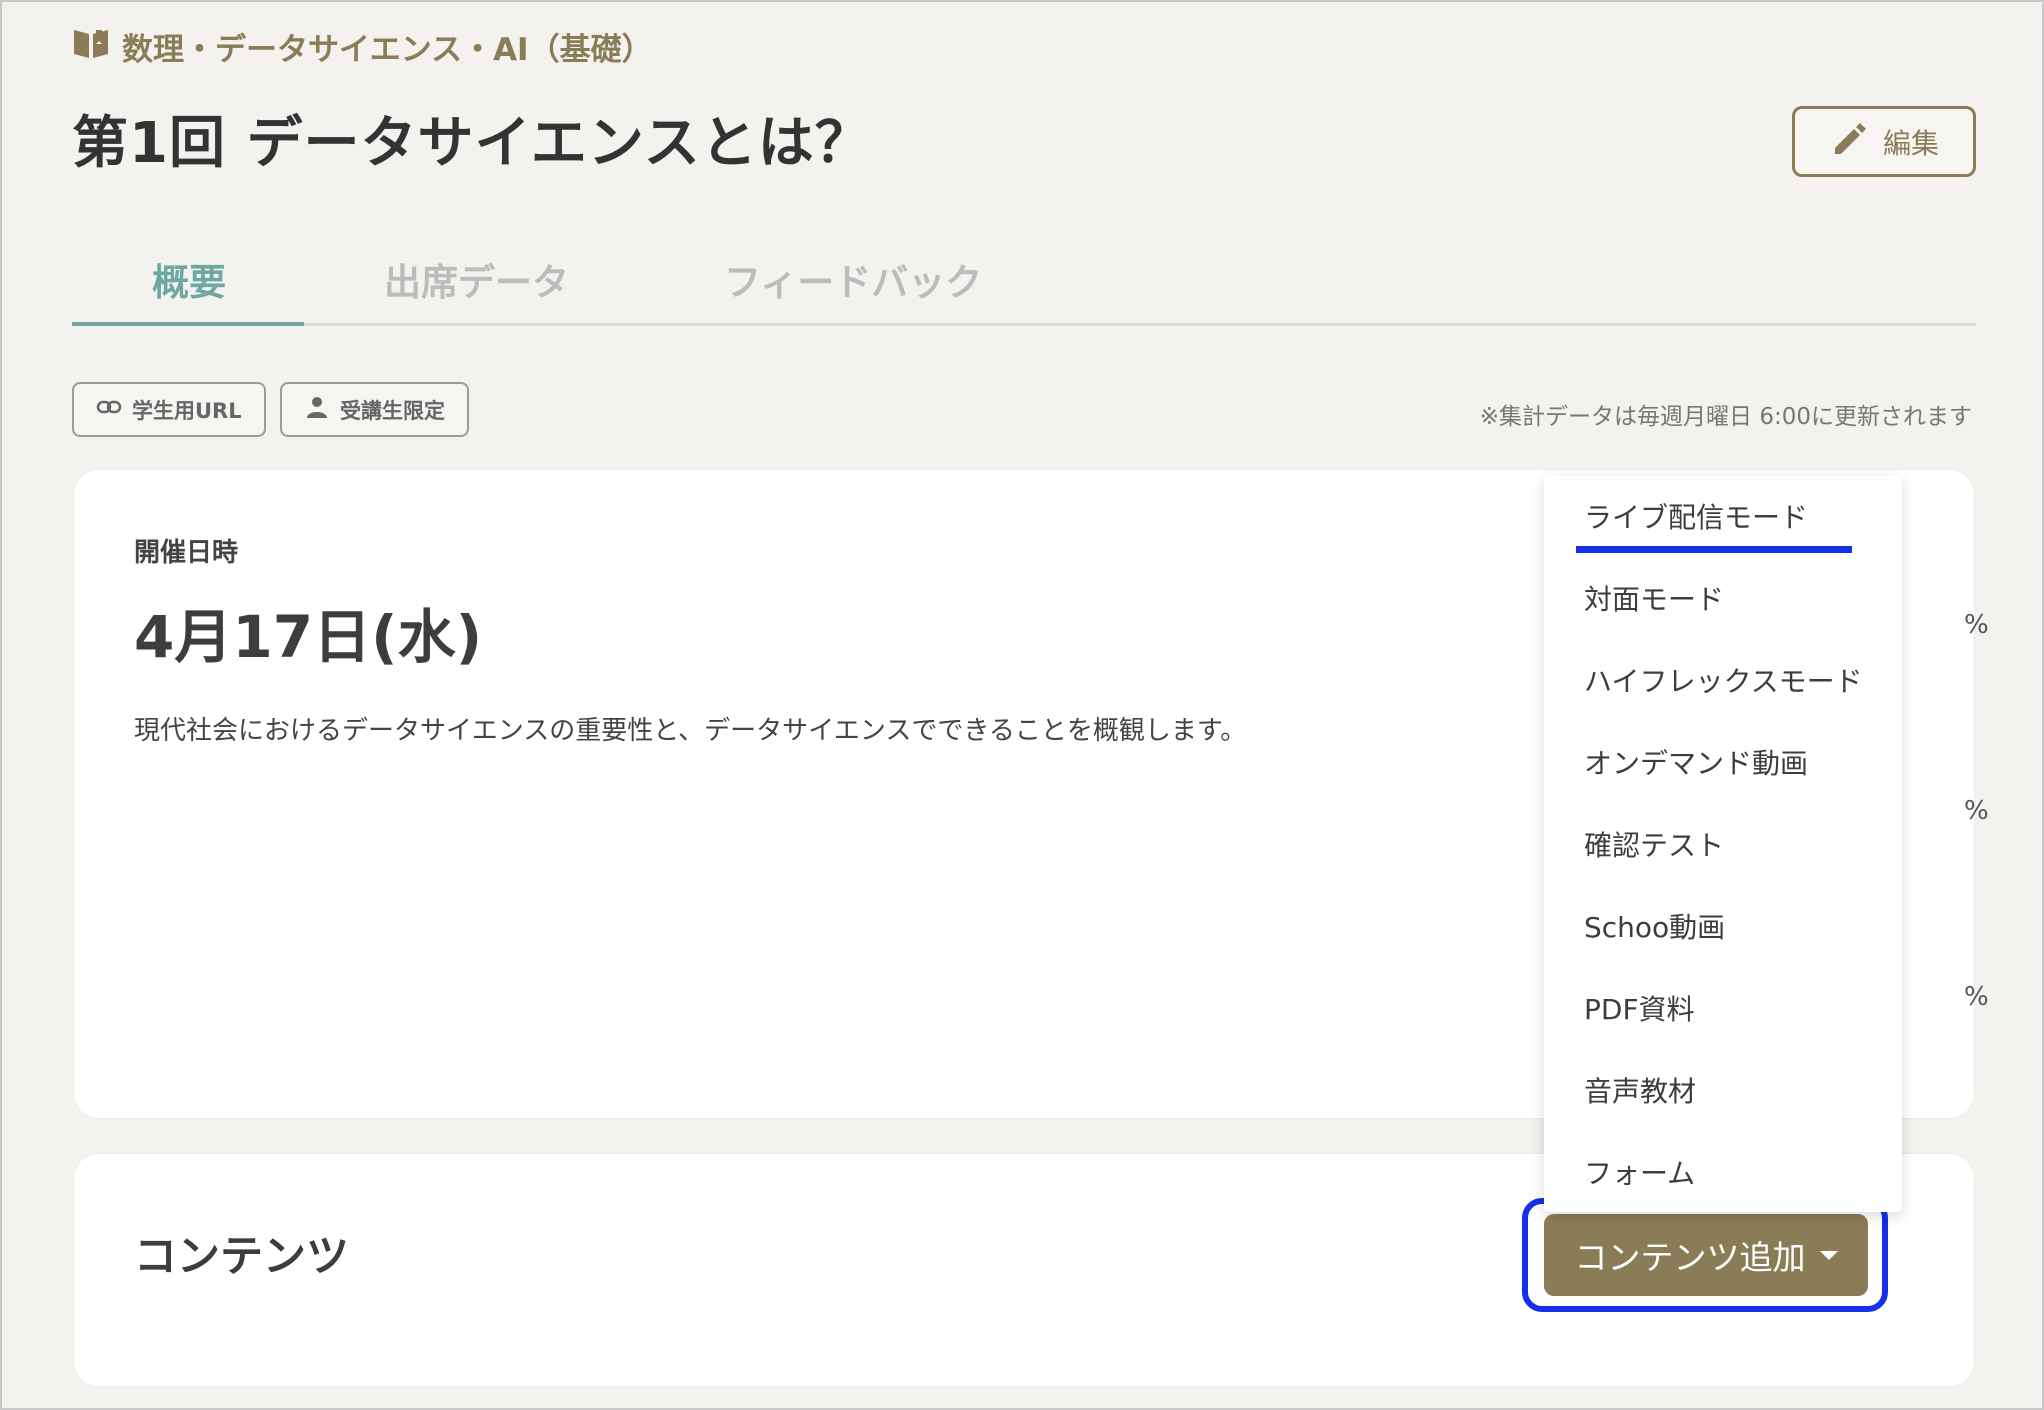 This screenshot has width=2044, height=1410. What do you see at coordinates (387, 50) in the screenshot?
I see `breadcrumb-label: 数理・データサイエンス・AI（基礎）` at bounding box center [387, 50].